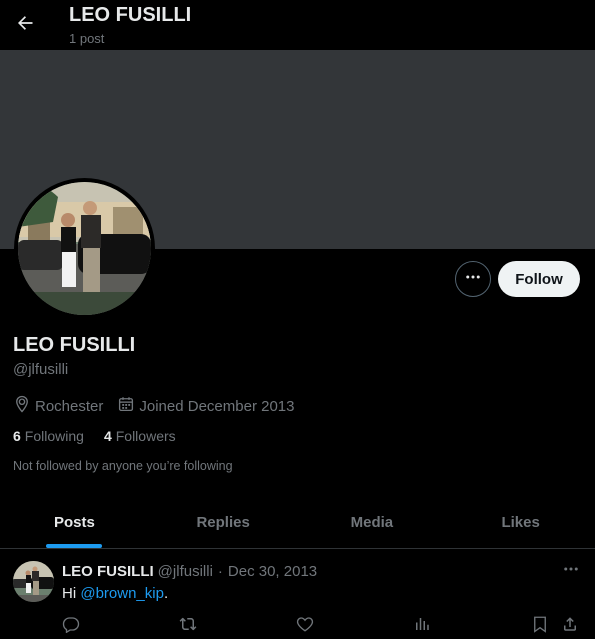 This screenshot has width=595, height=639. What do you see at coordinates (122, 593) in the screenshot?
I see `post-mention-link: @brown_kip` at bounding box center [122, 593].